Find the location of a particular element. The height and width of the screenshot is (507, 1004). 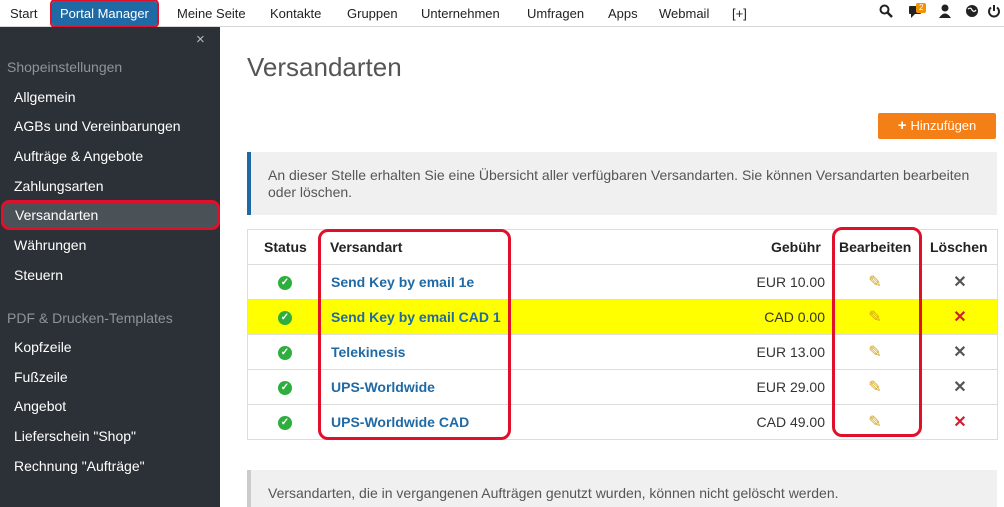

page-title: Versandarten is located at coordinates (324, 67).